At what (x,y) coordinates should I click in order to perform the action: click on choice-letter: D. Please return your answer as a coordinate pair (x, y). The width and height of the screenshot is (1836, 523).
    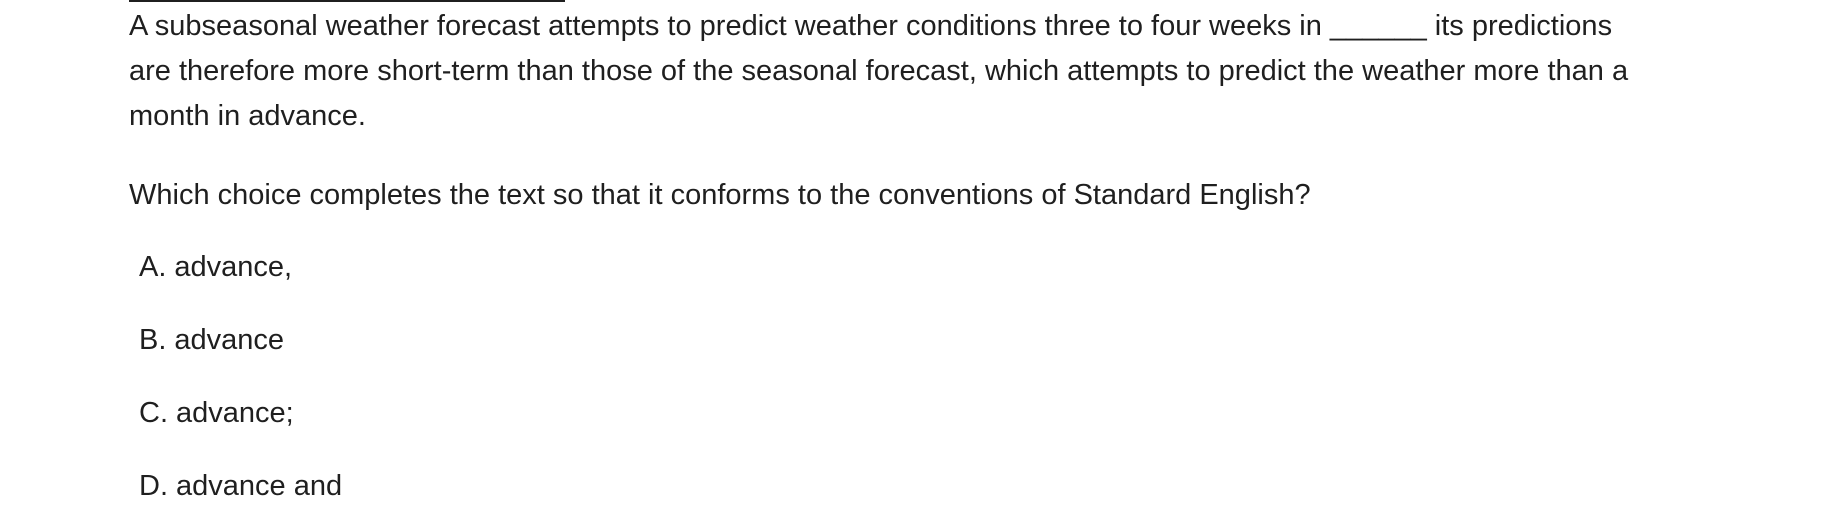
    Looking at the image, I should click on (149, 486).